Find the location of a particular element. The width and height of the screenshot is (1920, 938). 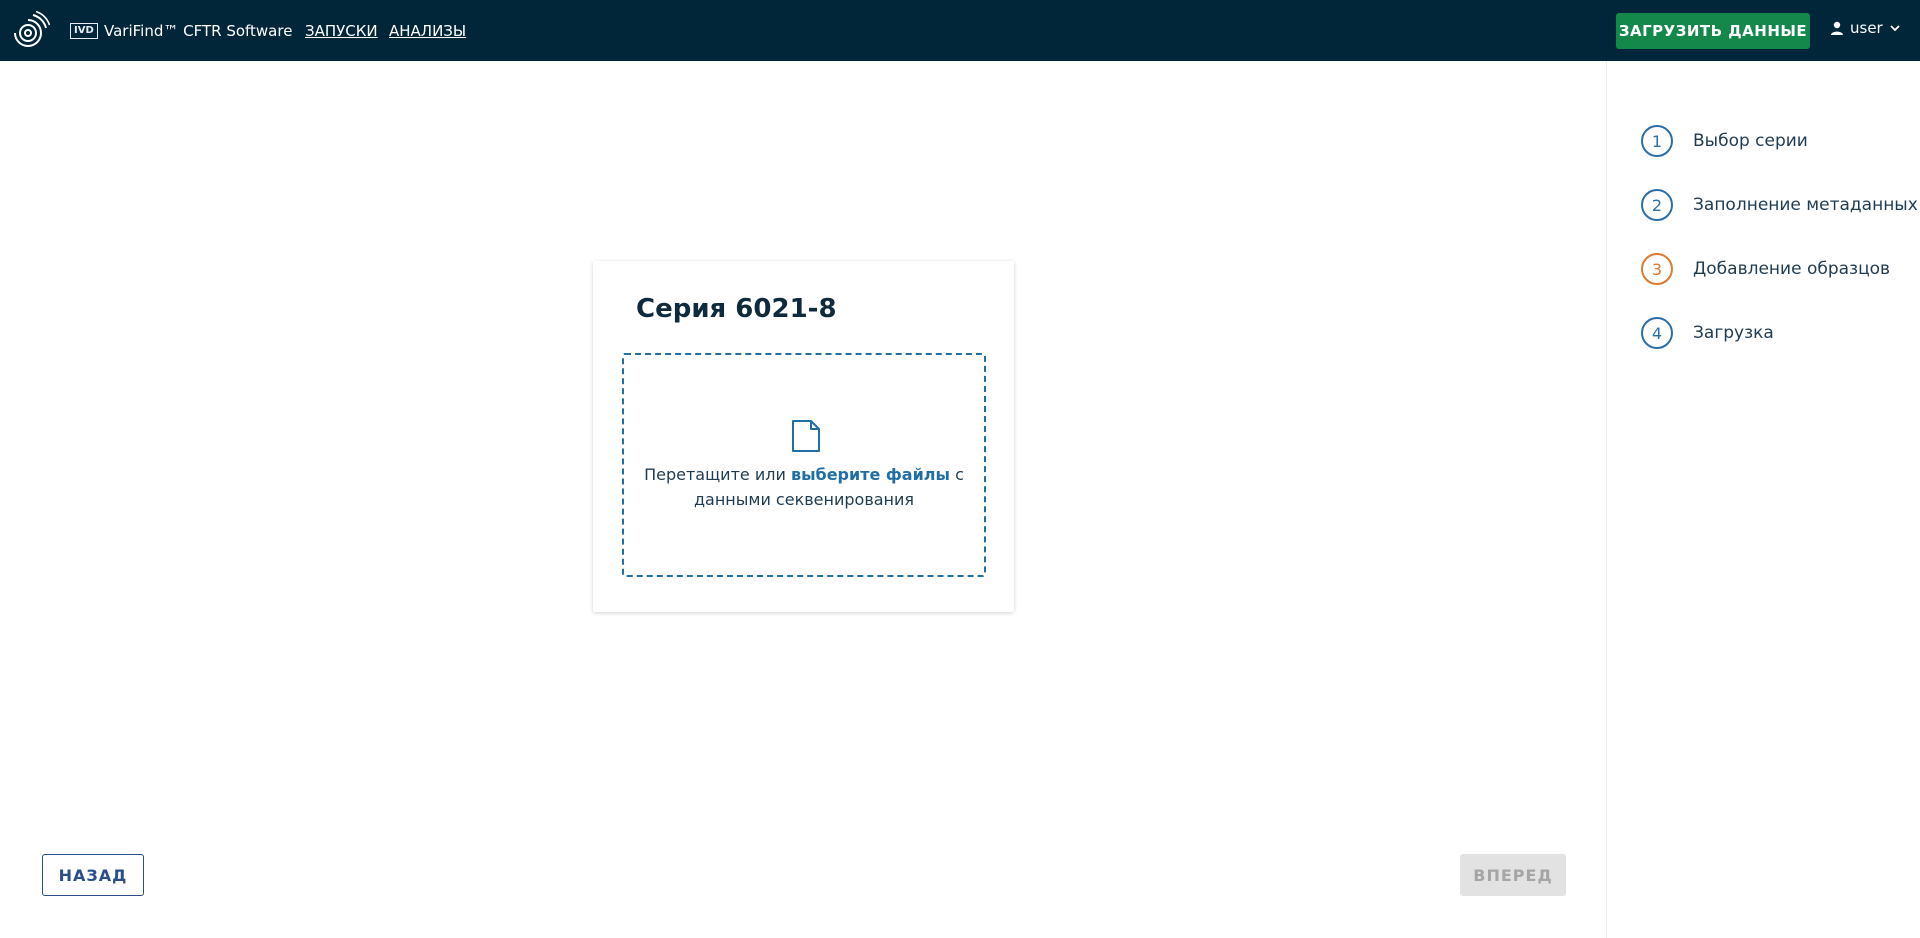

step-metadata: 2 Заполнение метаданных is located at coordinates (1779, 205).